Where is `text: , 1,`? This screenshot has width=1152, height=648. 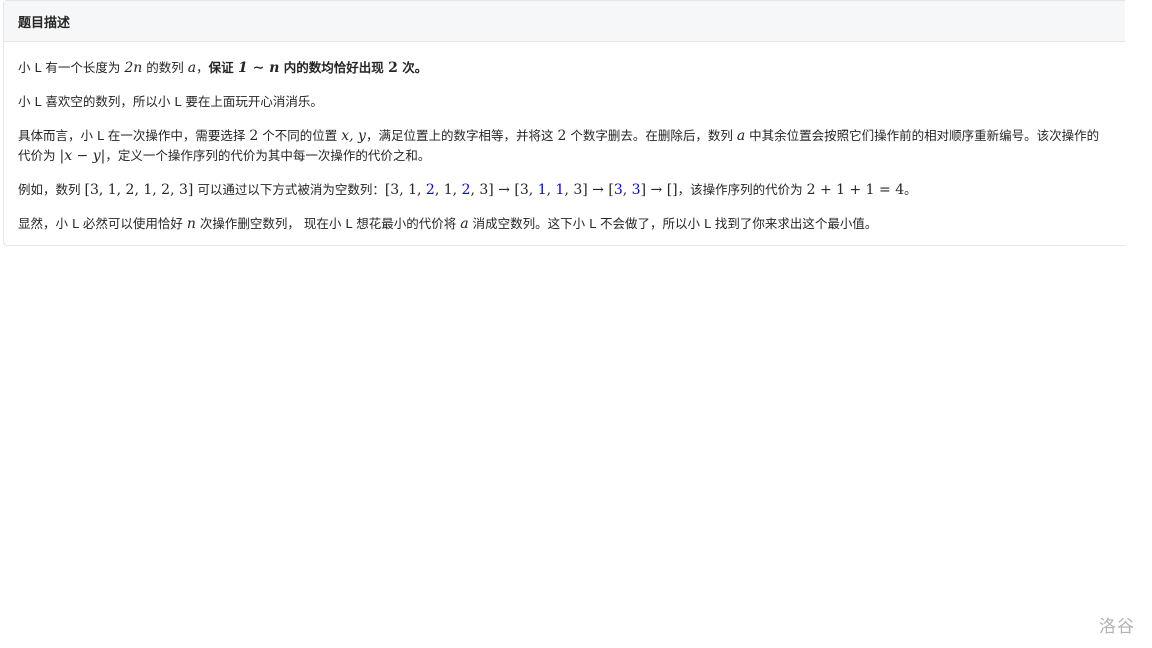
text: , 1, is located at coordinates (448, 190).